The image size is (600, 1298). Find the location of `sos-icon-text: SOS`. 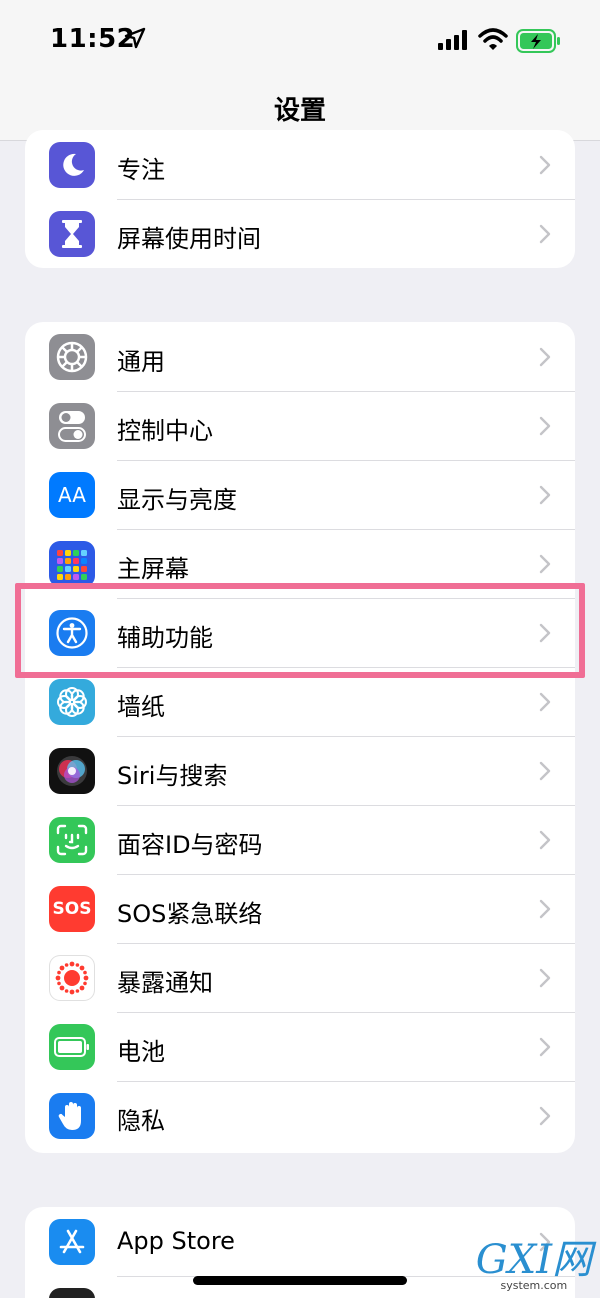

sos-icon-text: SOS is located at coordinates (72, 909).